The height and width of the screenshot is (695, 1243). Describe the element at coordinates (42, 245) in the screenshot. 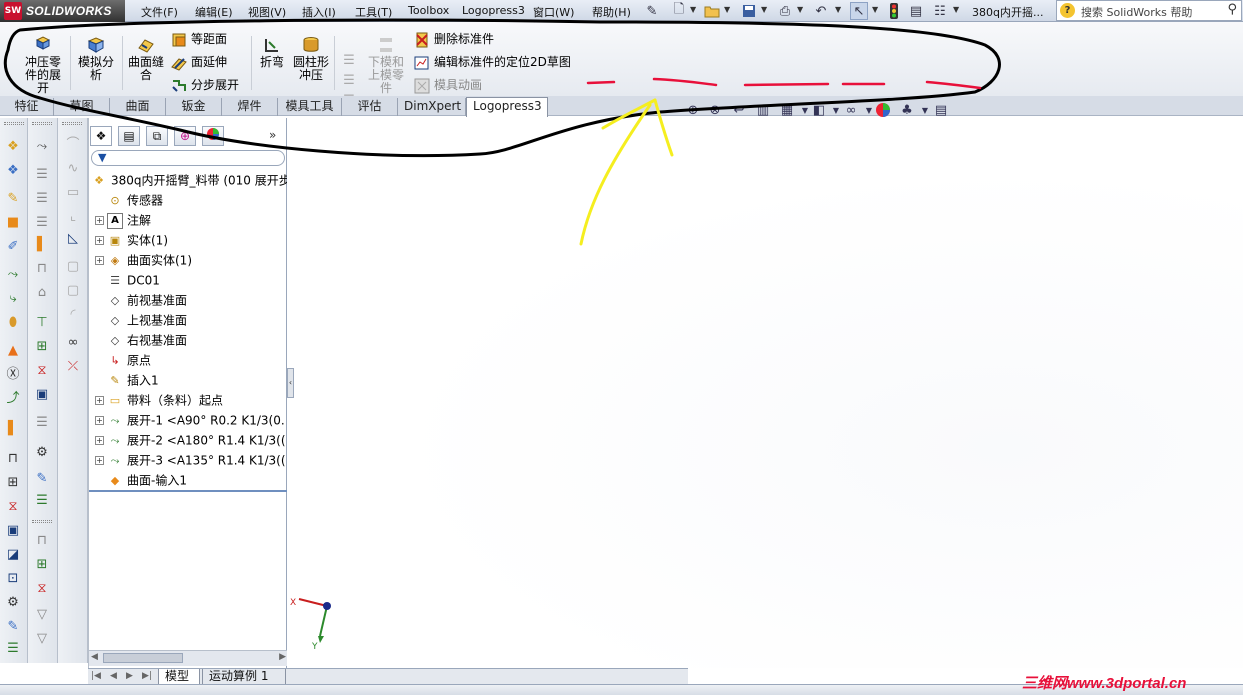

I see `flange-icon: ▌` at that location.